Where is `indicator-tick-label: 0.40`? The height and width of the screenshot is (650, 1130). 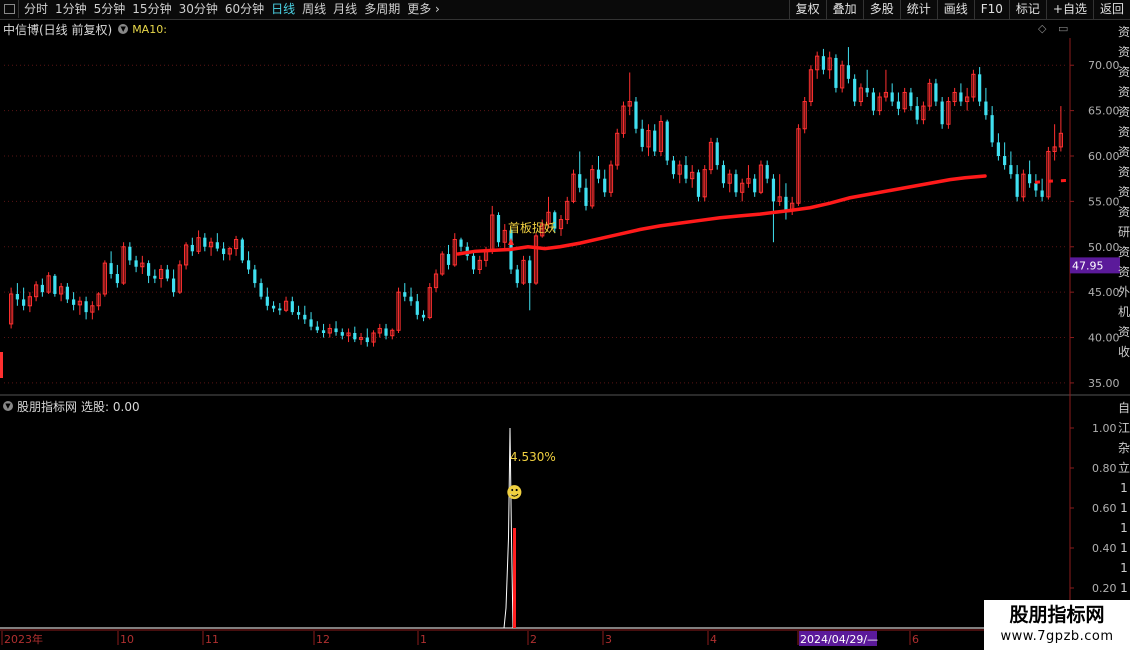
indicator-tick-label: 0.40 is located at coordinates (1104, 548).